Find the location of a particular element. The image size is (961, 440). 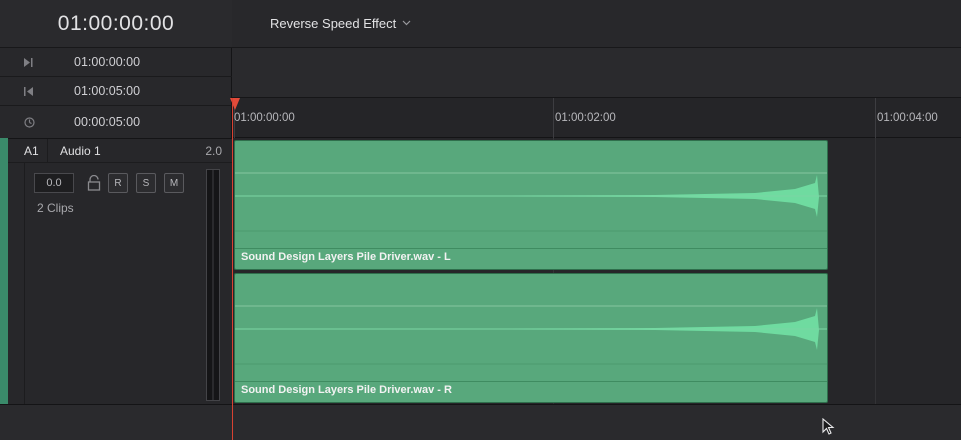

clip-count-label: 2 Clips is located at coordinates (55, 208).